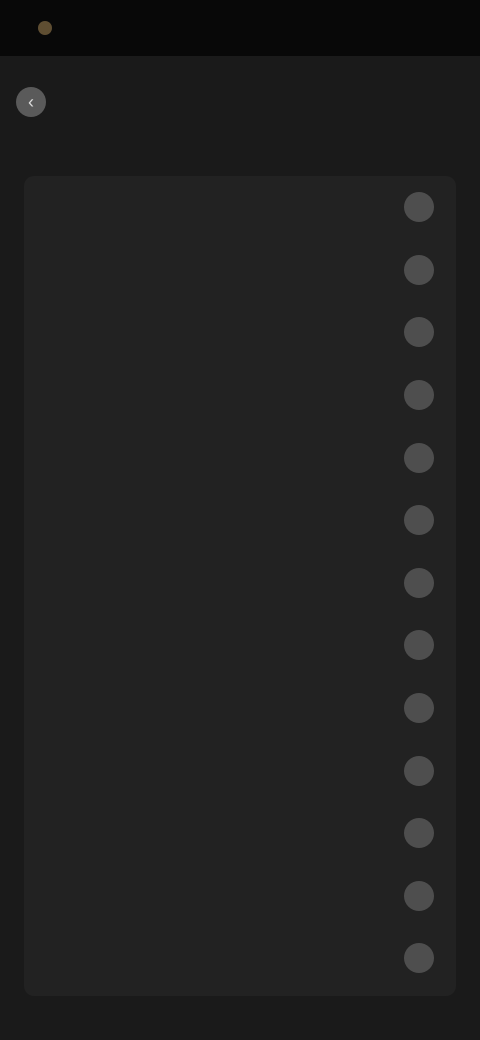 This screenshot has width=480, height=1040. What do you see at coordinates (240, 102) in the screenshot?
I see `nav-bar: ‹` at bounding box center [240, 102].